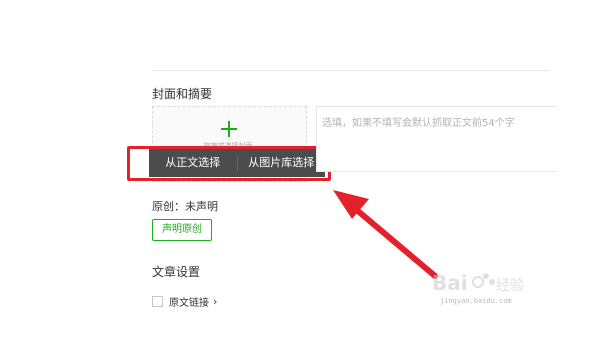 This screenshot has height=340, width=600. Describe the element at coordinates (450, 283) in the screenshot. I see `svg-text: Bai` at that location.